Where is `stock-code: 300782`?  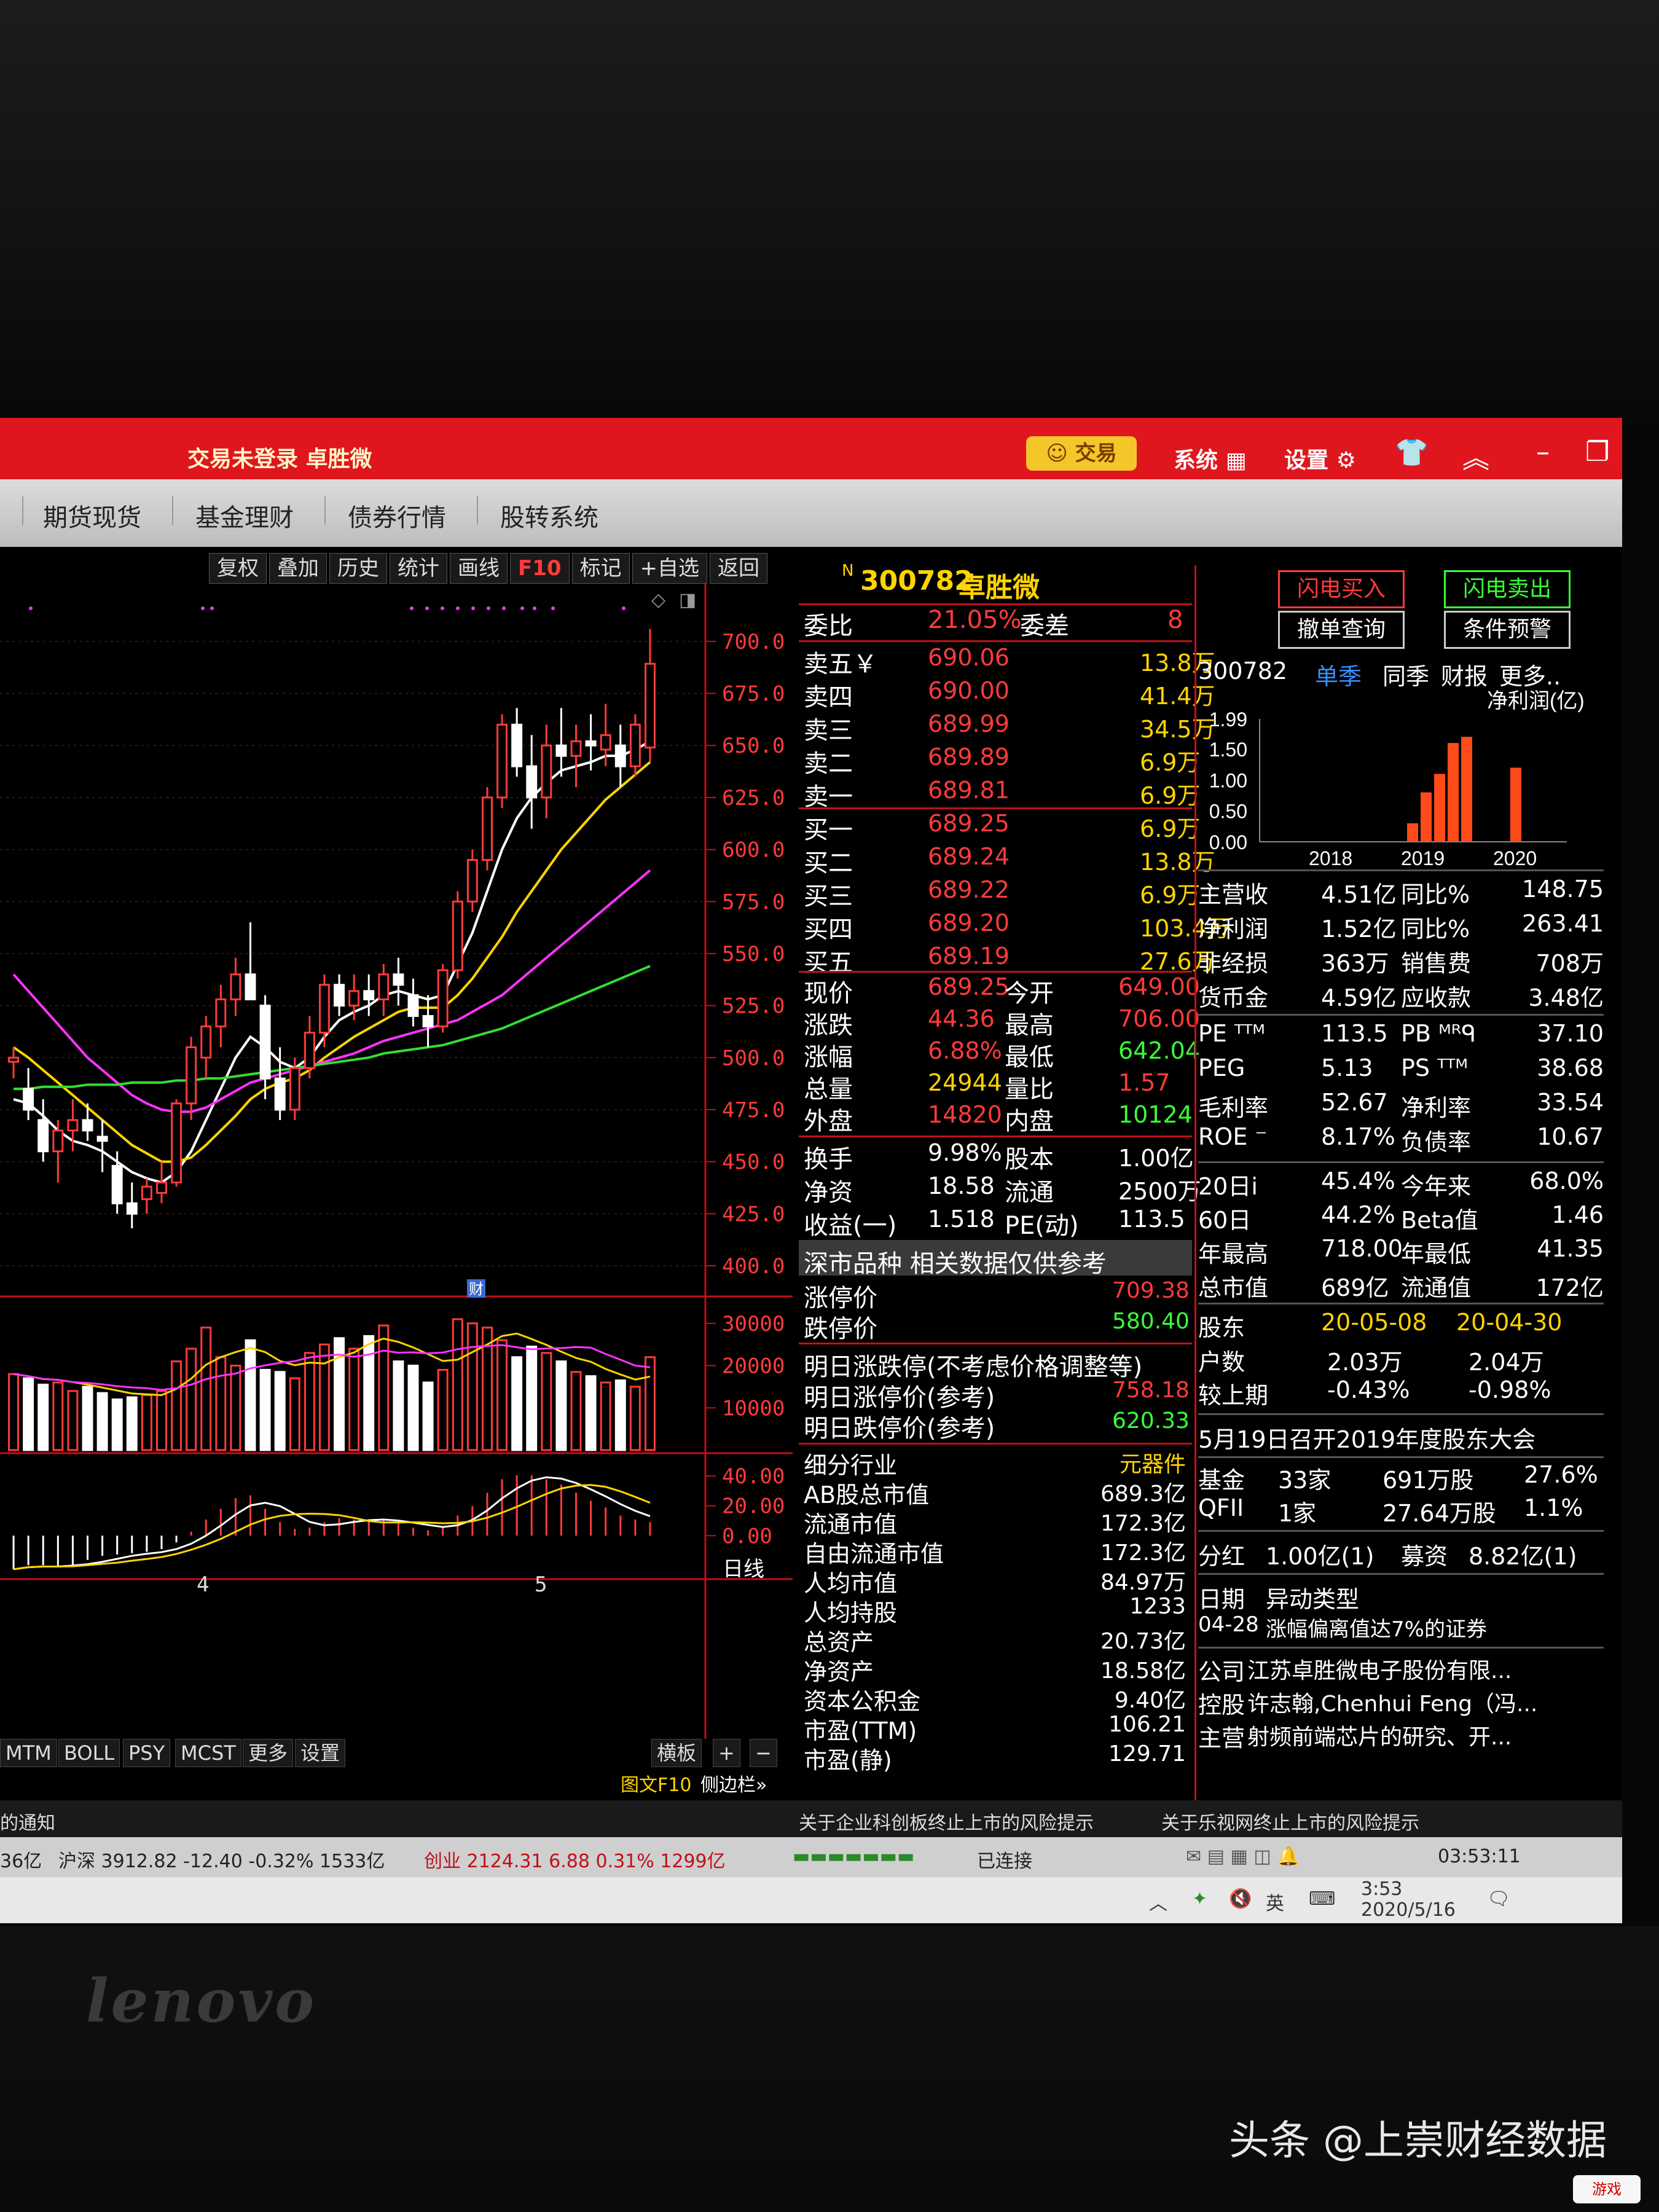
stock-code: 300782 is located at coordinates (916, 581).